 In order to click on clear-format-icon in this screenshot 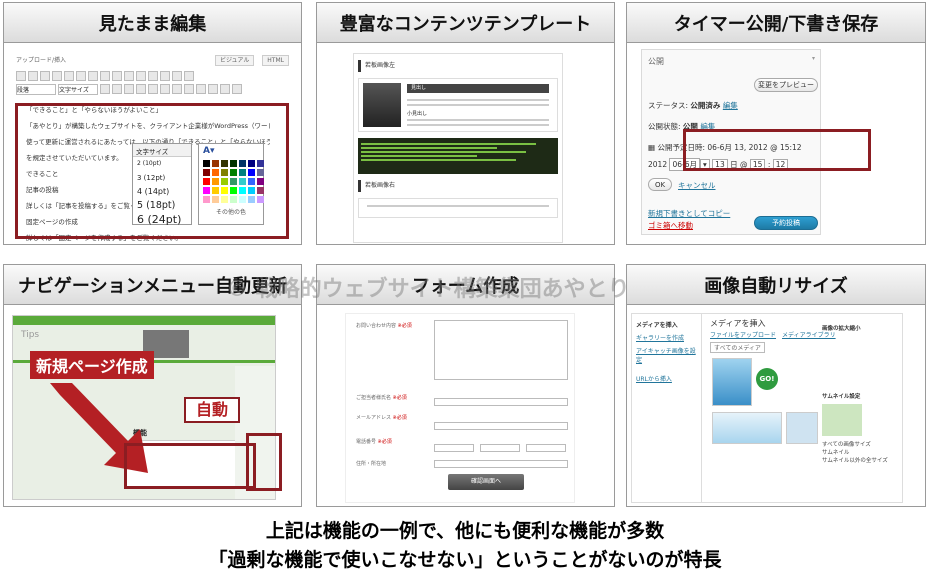, I will do `click(165, 89)`.